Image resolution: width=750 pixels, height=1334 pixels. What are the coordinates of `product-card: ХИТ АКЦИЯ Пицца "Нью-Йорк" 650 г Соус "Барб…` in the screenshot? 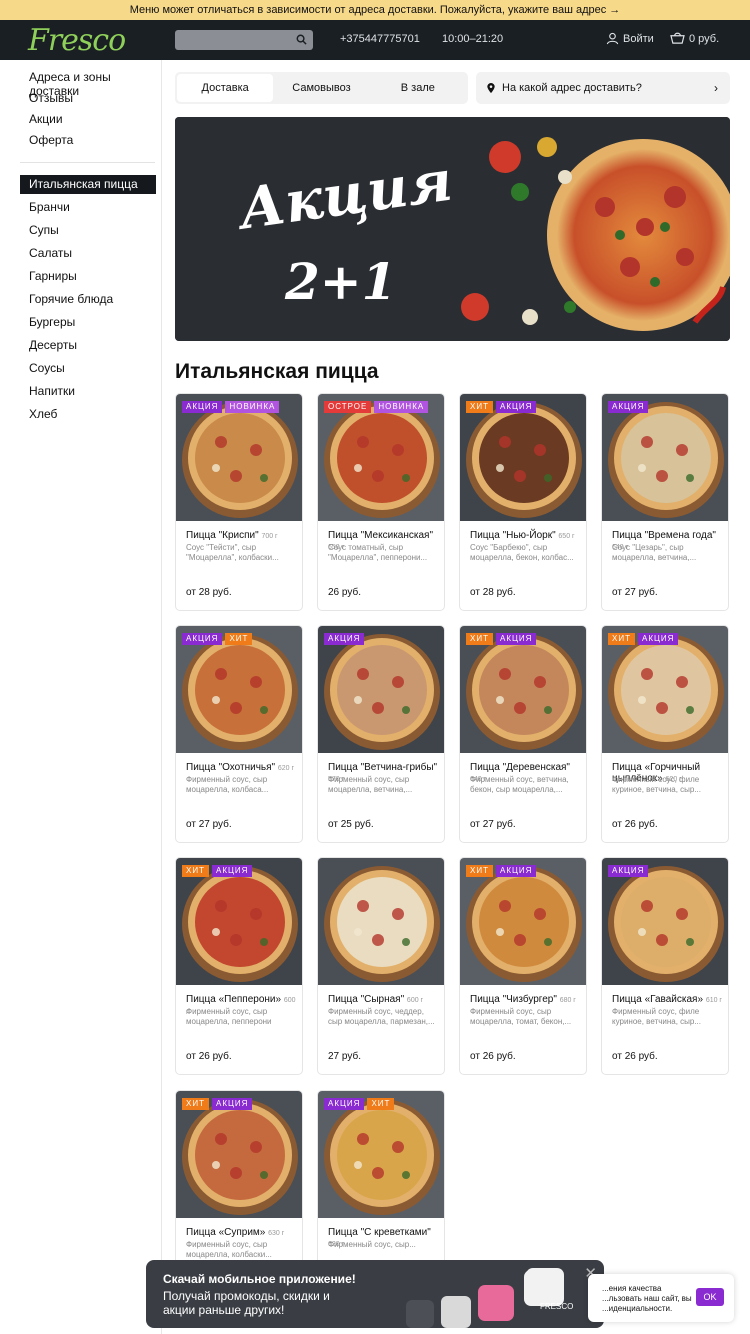 It's located at (523, 502).